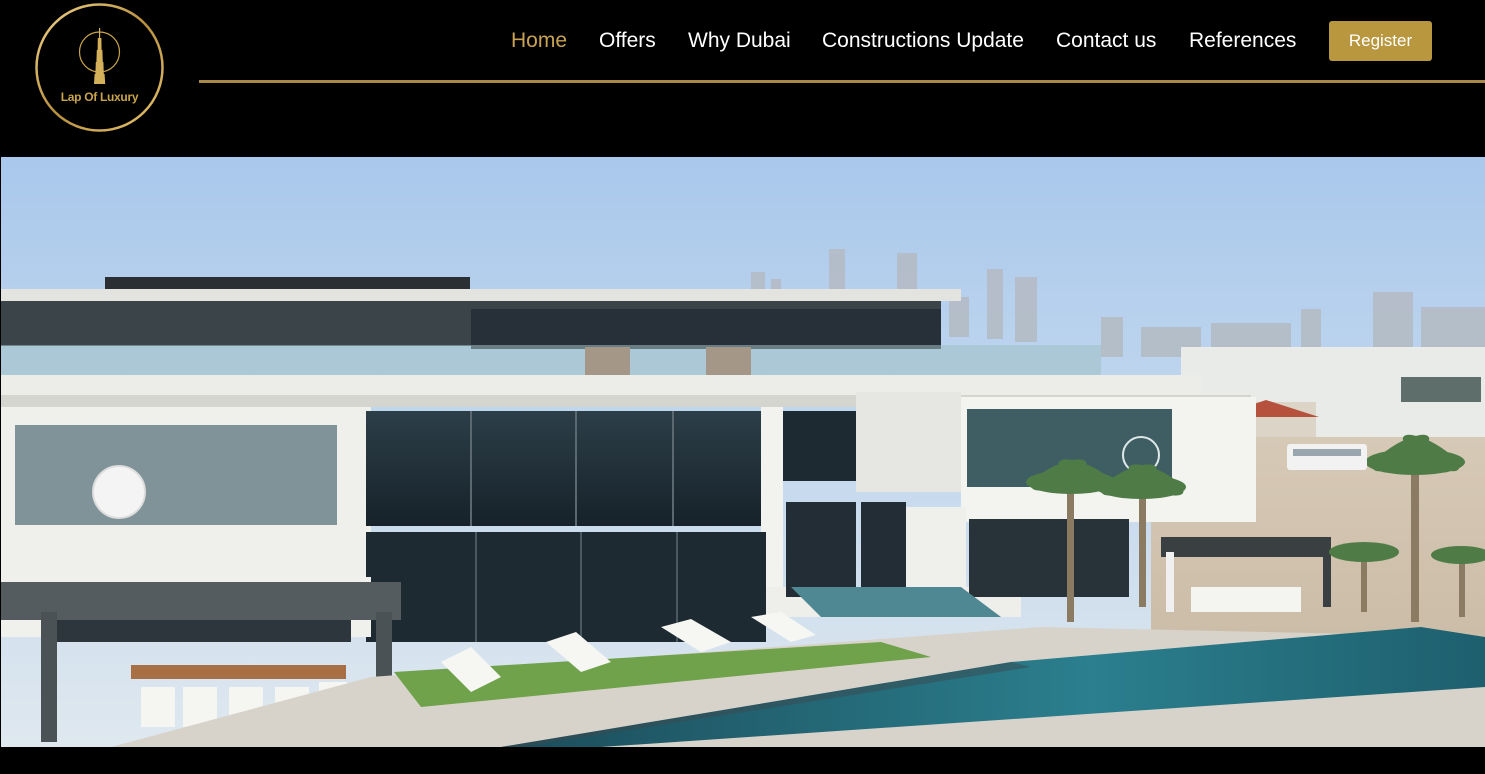 Image resolution: width=1485 pixels, height=774 pixels. What do you see at coordinates (842, 81) in the screenshot?
I see `header-divider` at bounding box center [842, 81].